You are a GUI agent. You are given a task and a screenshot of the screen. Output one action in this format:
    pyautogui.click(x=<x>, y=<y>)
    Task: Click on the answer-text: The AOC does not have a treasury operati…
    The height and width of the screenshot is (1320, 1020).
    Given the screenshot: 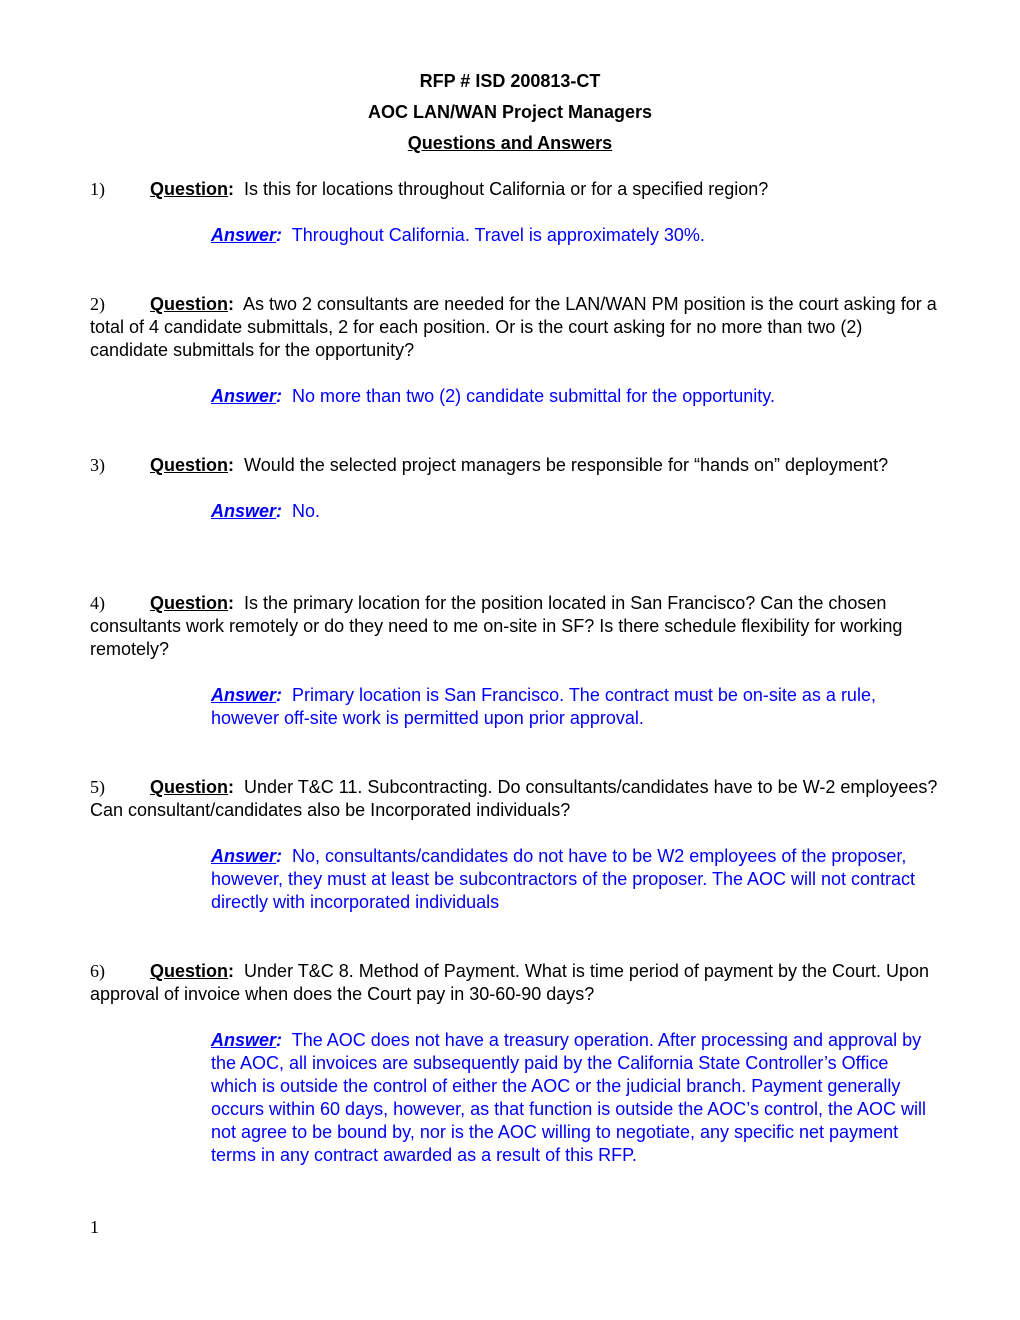 What is the action you would take?
    pyautogui.click(x=569, y=1097)
    